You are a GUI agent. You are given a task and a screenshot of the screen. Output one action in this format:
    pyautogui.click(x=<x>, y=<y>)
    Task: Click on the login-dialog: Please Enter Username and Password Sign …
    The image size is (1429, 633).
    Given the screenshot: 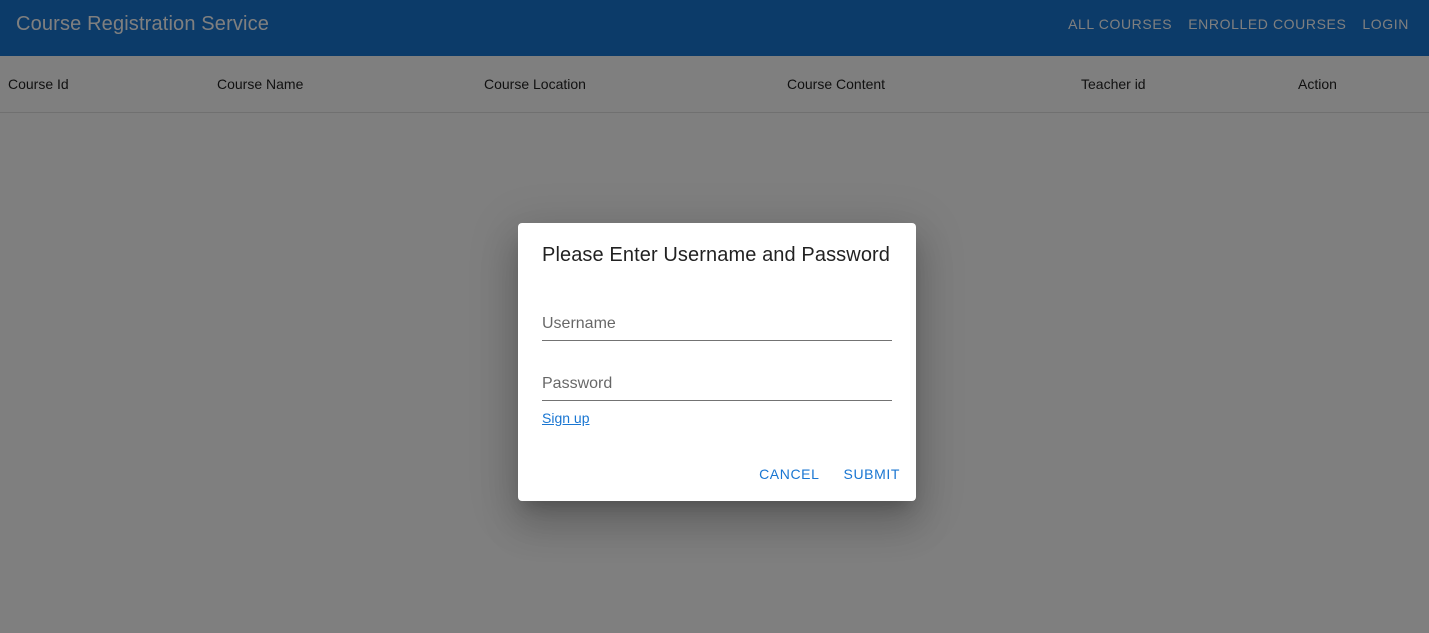 What is the action you would take?
    pyautogui.click(x=717, y=362)
    